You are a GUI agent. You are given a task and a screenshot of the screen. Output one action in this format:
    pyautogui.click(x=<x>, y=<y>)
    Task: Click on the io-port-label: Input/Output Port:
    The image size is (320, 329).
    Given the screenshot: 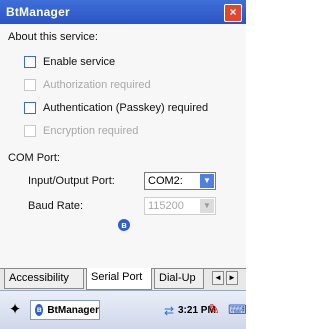 What is the action you would take?
    pyautogui.click(x=71, y=181)
    